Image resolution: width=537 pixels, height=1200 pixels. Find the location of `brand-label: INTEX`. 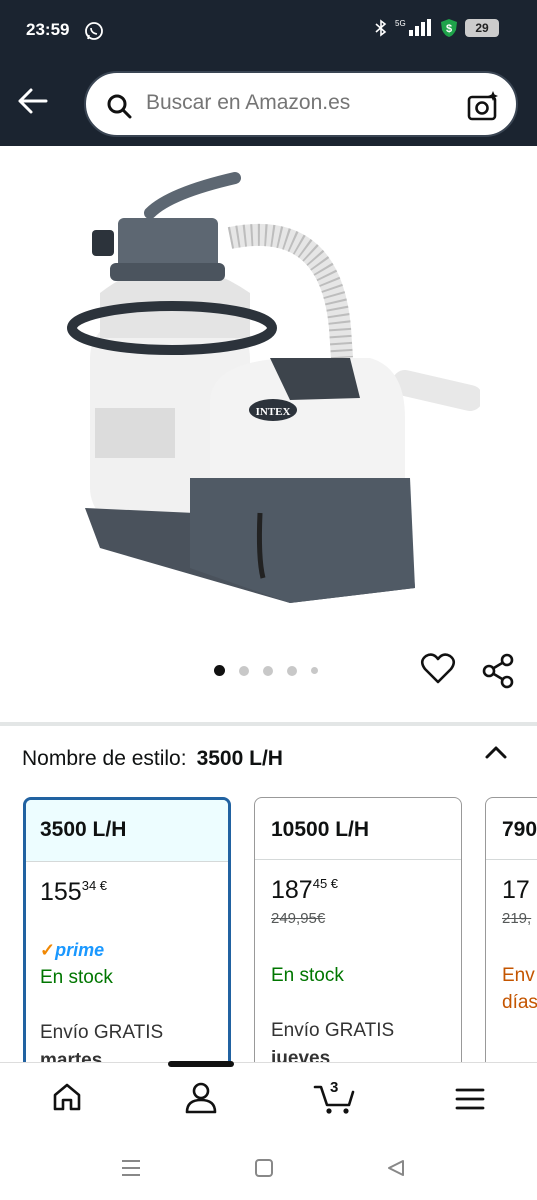

brand-label: INTEX is located at coordinates (273, 412).